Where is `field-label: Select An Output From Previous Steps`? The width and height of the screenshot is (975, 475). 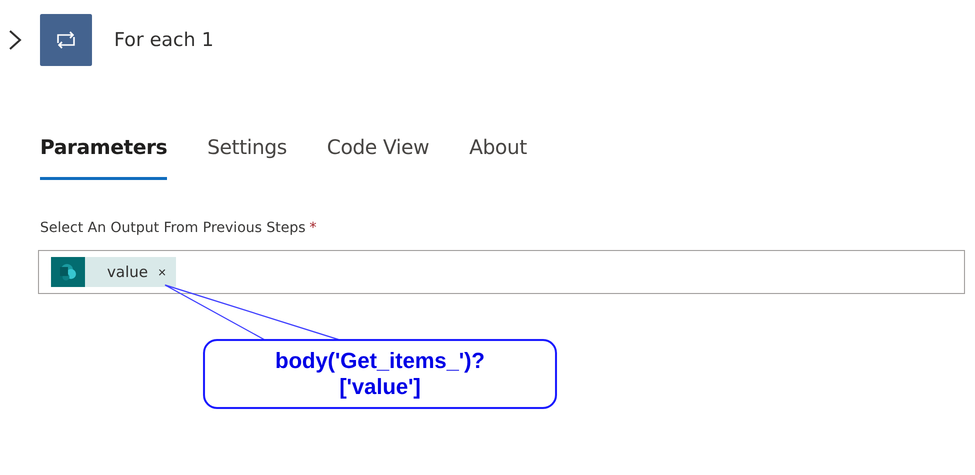
field-label: Select An Output From Previous Steps is located at coordinates (173, 228).